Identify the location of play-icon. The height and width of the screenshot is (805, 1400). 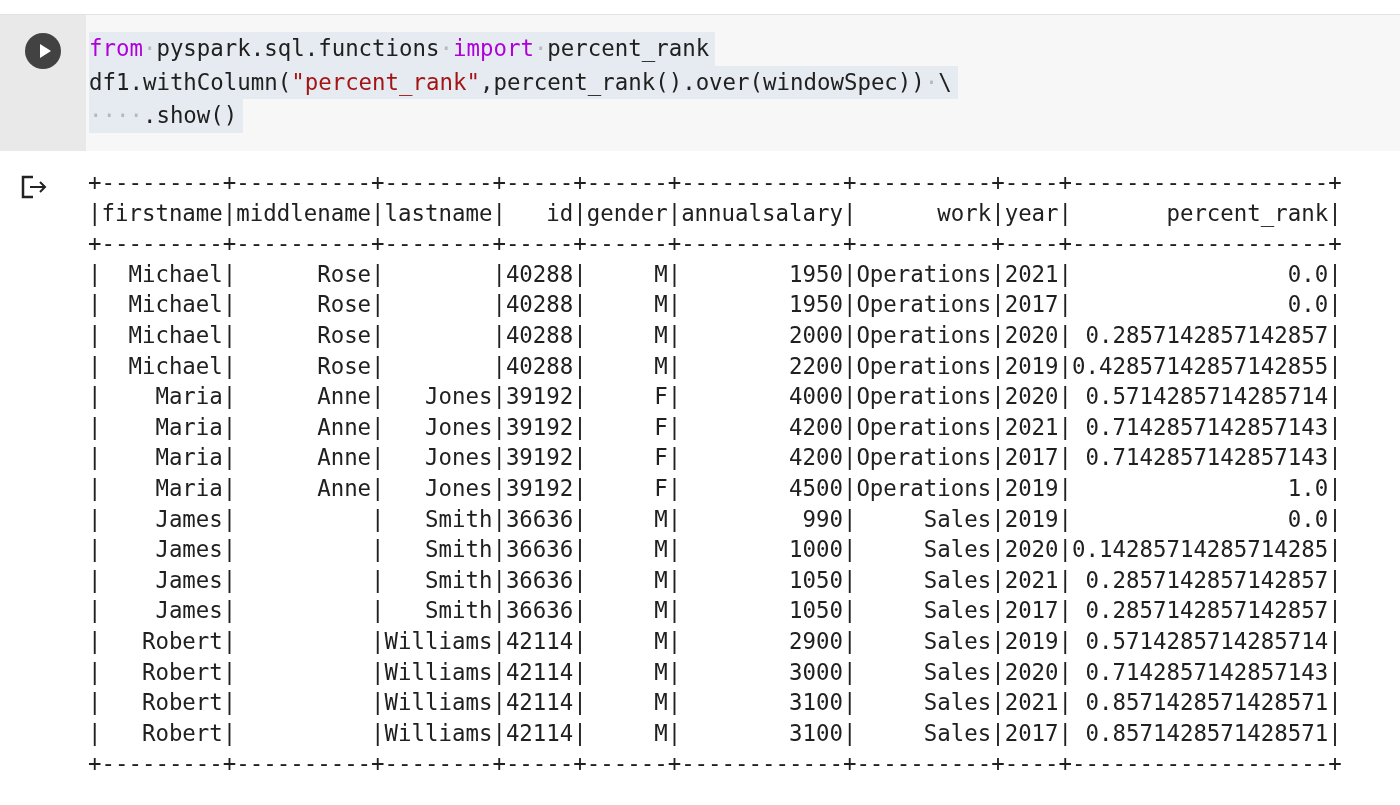
(44, 51).